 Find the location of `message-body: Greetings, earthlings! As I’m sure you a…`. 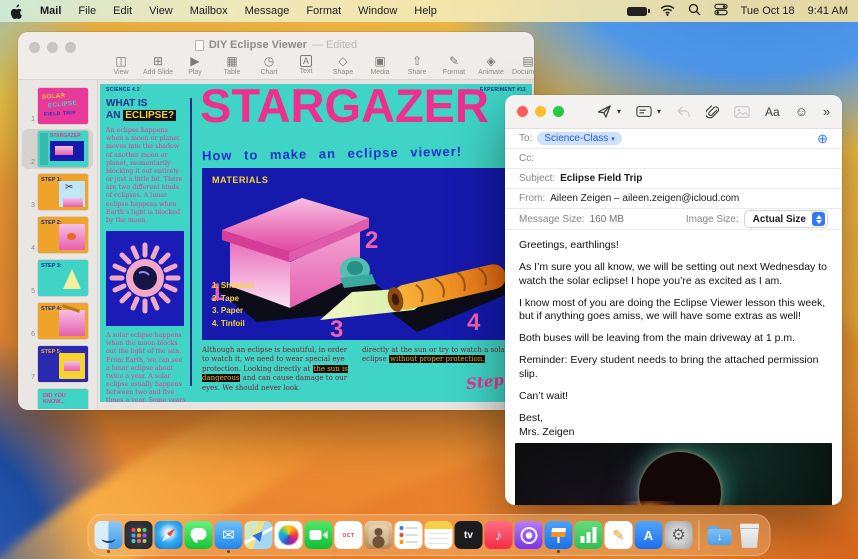

message-body: Greetings, earthlings! As I’m sure you a… is located at coordinates (673, 334).